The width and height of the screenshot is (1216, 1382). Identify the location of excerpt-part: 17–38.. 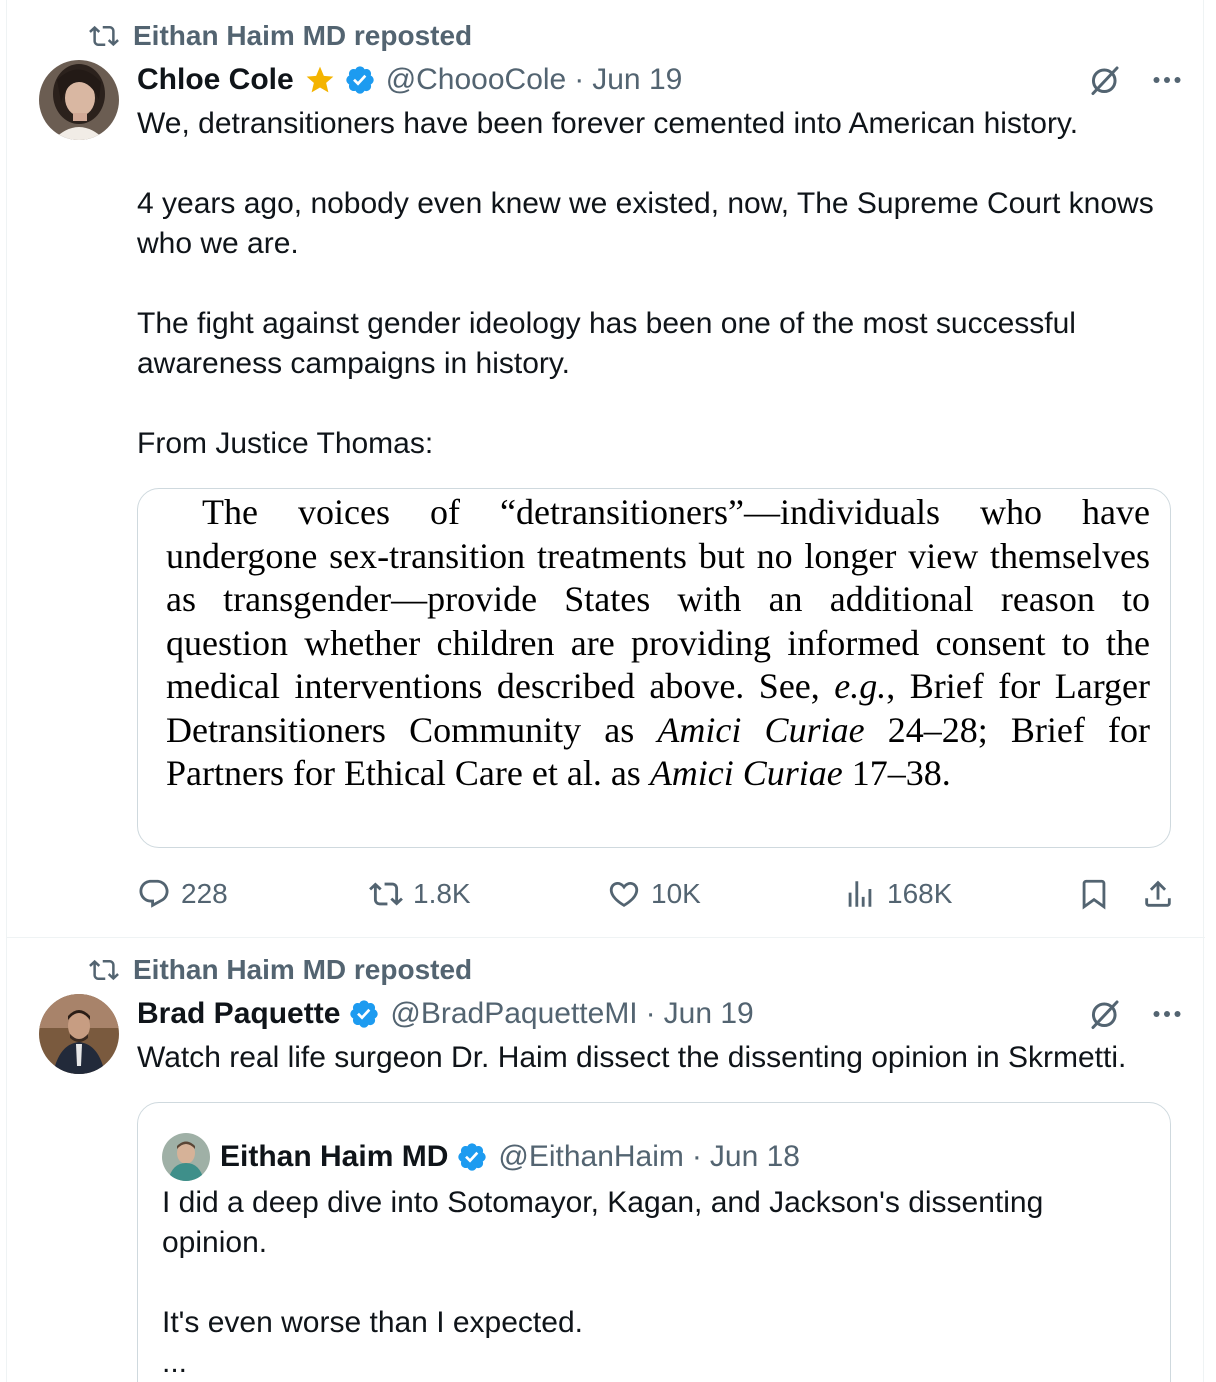
(896, 773).